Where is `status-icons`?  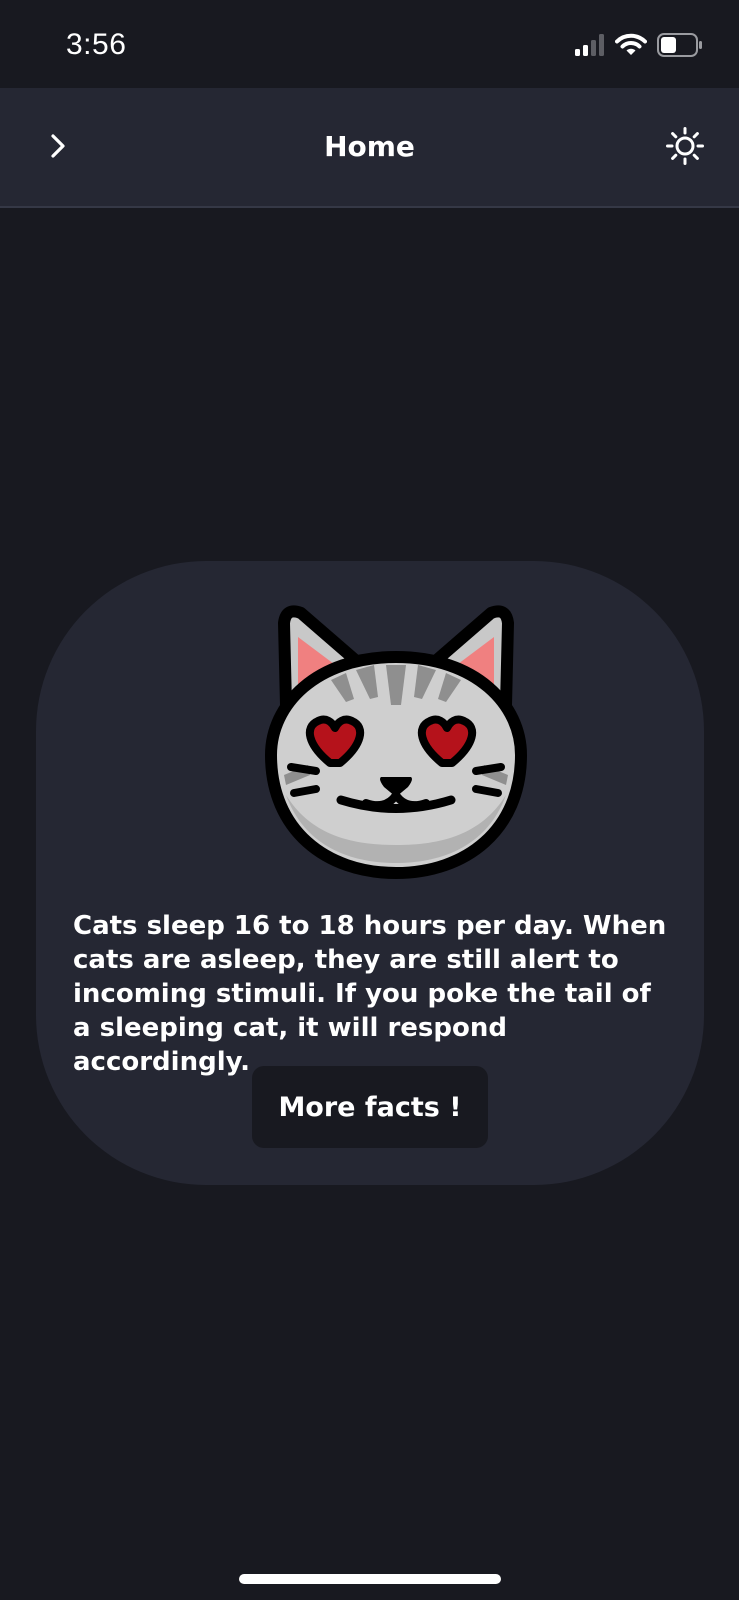
status-icons is located at coordinates (639, 47).